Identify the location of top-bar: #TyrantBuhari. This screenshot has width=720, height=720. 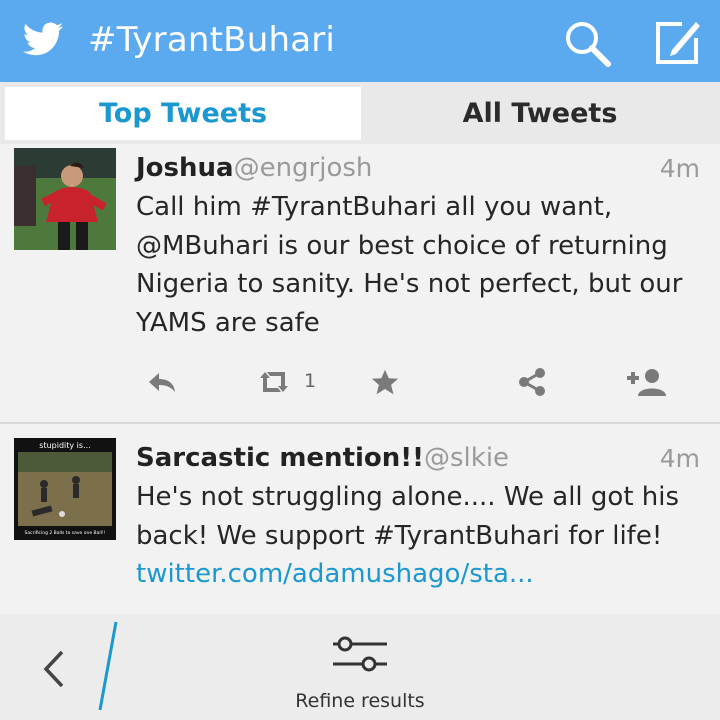
(360, 41).